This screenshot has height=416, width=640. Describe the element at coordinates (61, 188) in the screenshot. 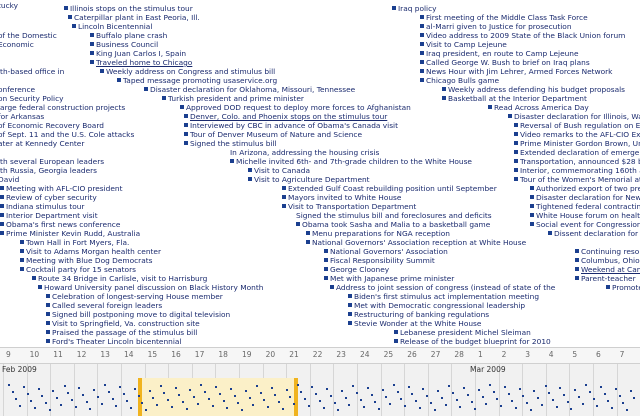

I see `timeline-event: Meeting with AFL-CIO president` at that location.